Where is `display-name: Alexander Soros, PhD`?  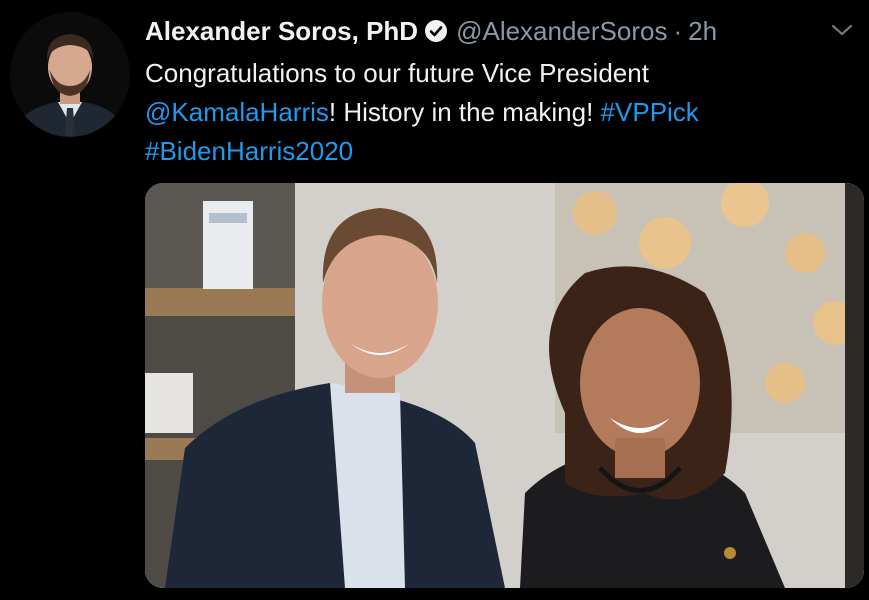 display-name: Alexander Soros, PhD is located at coordinates (281, 31).